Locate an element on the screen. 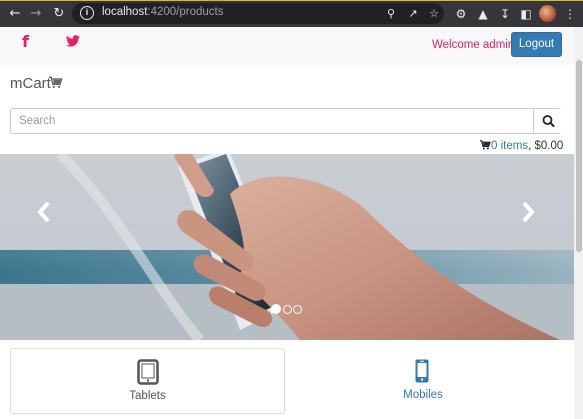  url-path: :4200/products is located at coordinates (185, 12).